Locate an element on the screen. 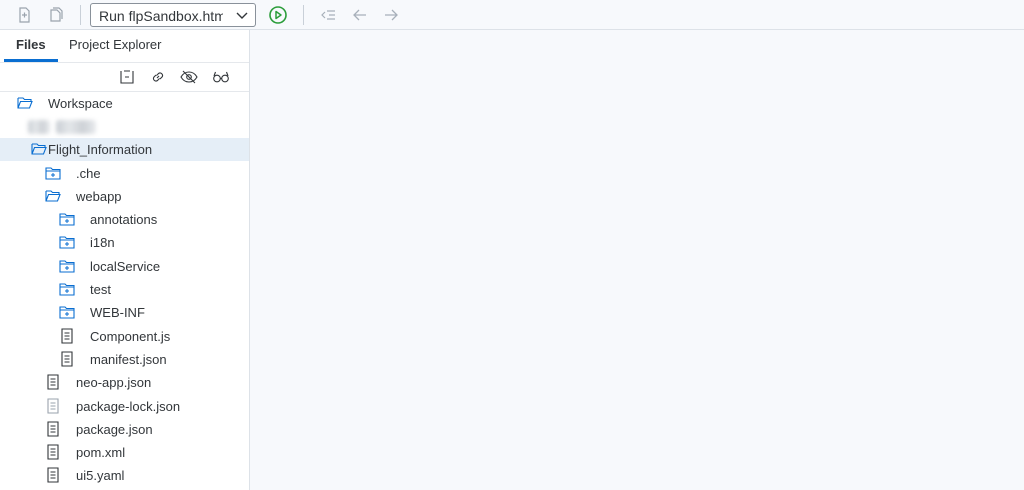  tree-actions is located at coordinates (124, 77).